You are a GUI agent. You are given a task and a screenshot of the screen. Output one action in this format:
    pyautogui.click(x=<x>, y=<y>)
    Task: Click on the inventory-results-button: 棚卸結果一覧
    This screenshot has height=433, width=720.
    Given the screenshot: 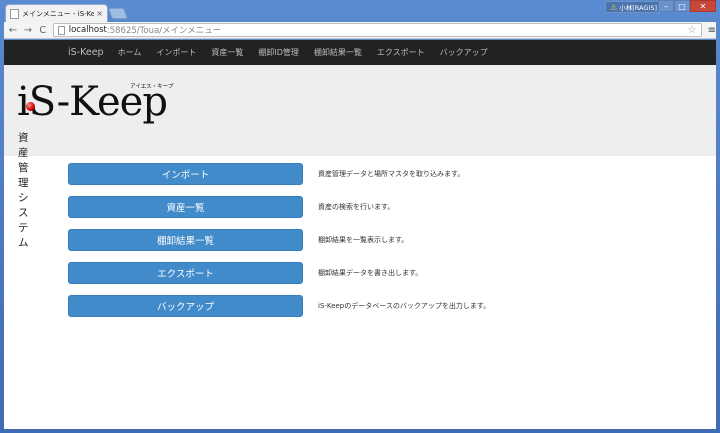 What is the action you would take?
    pyautogui.click(x=185, y=240)
    